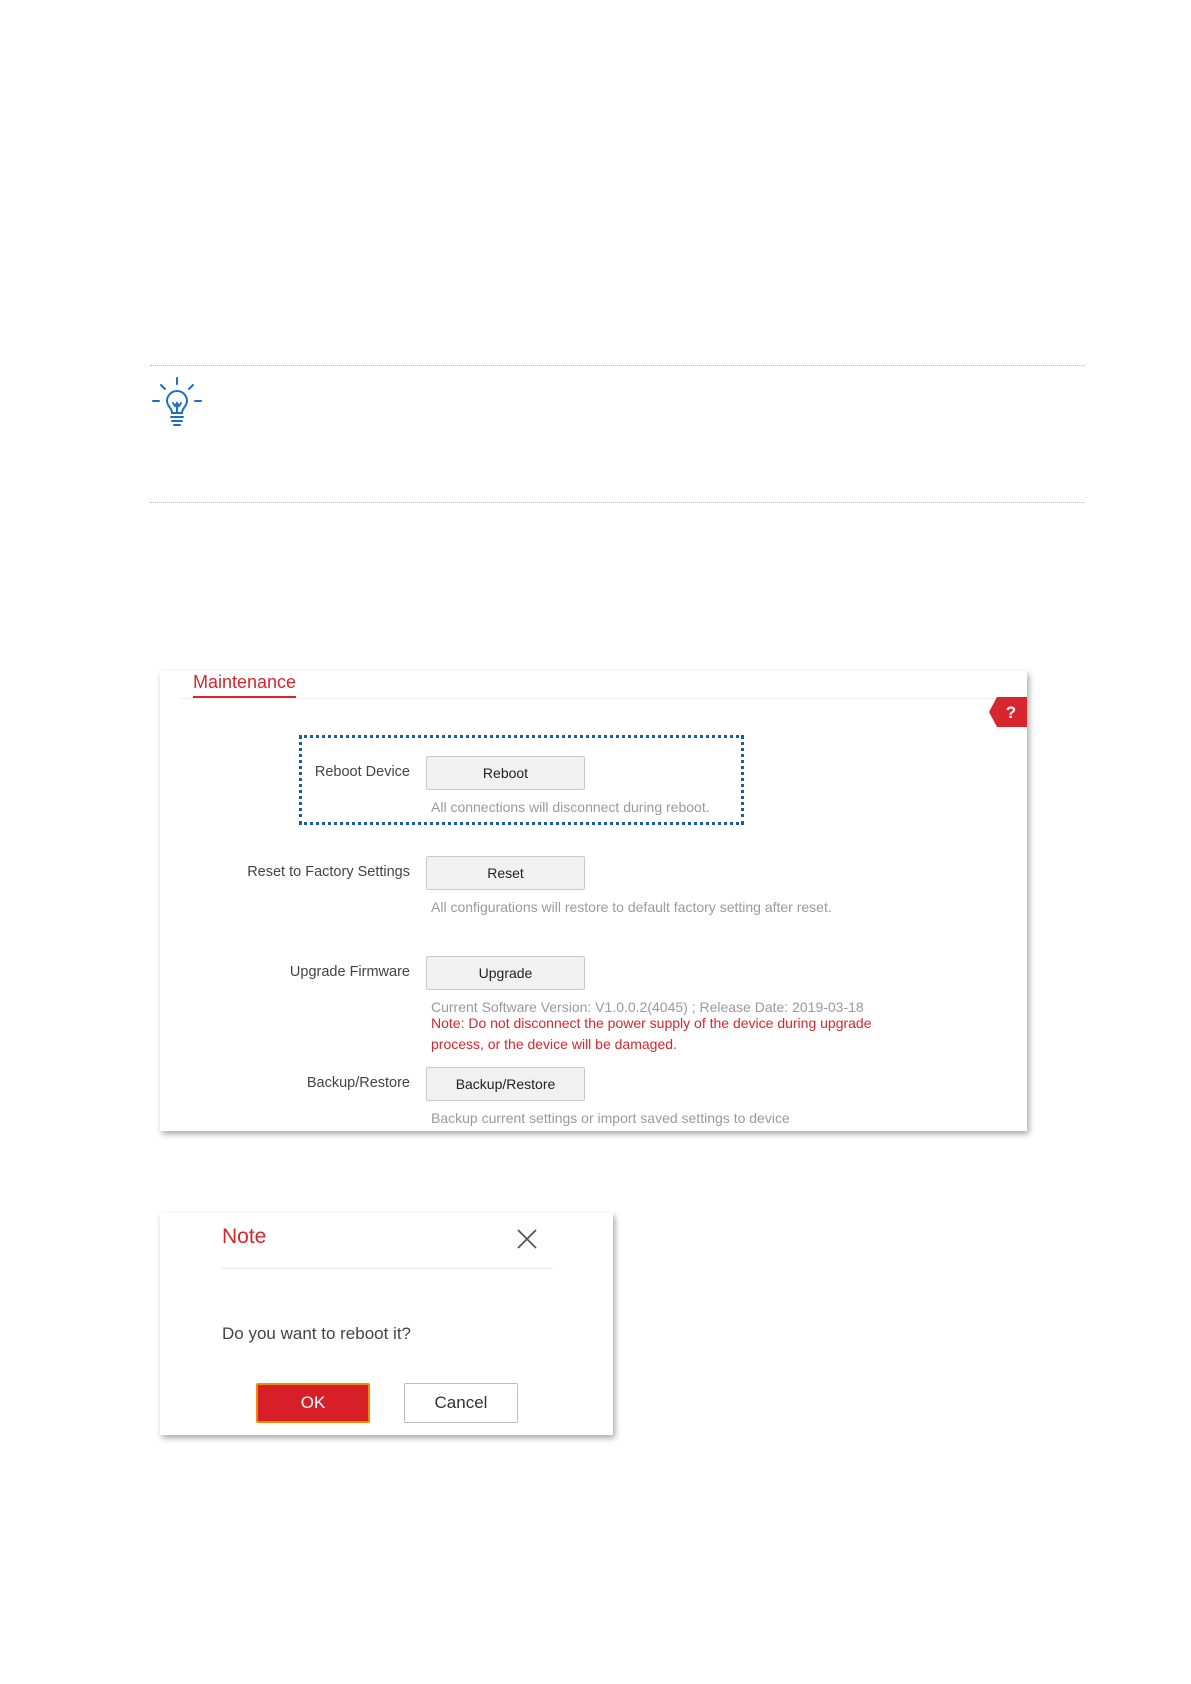  I want to click on title-divider, so click(593, 698).